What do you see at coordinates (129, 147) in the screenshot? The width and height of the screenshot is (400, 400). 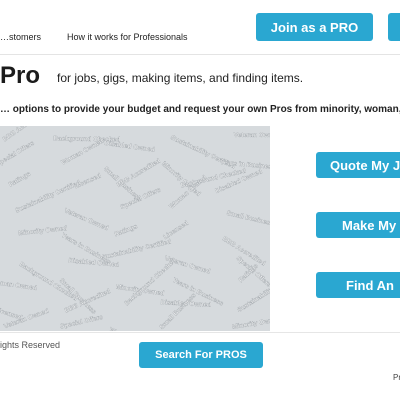 I see `hero-badge-word: Disabled Owned` at bounding box center [129, 147].